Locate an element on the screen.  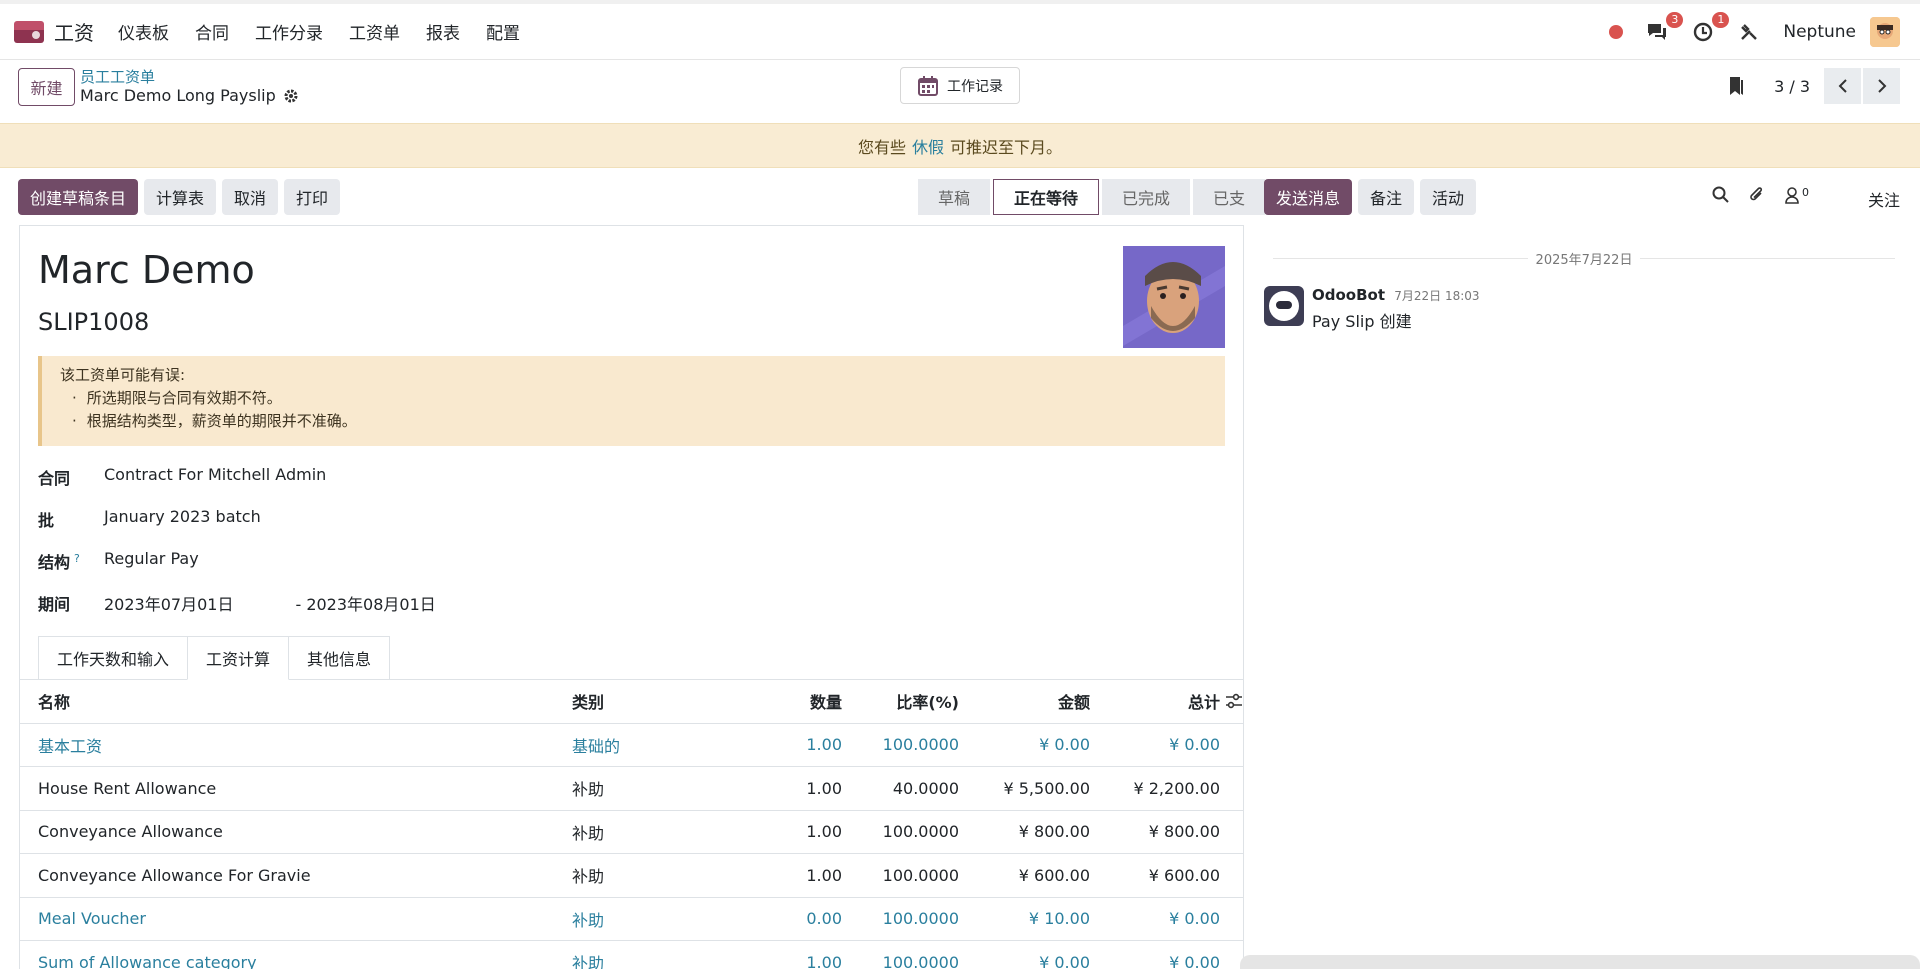
sliders-icon is located at coordinates (1234, 701).